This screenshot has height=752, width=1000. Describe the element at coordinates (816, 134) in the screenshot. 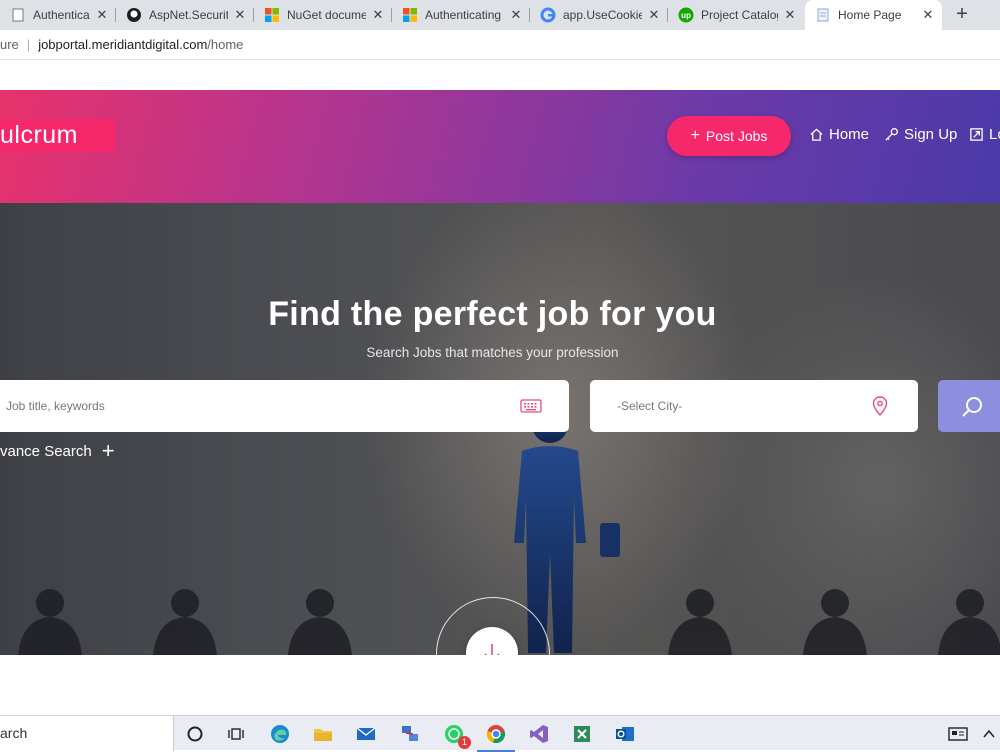

I see `home-icon` at that location.